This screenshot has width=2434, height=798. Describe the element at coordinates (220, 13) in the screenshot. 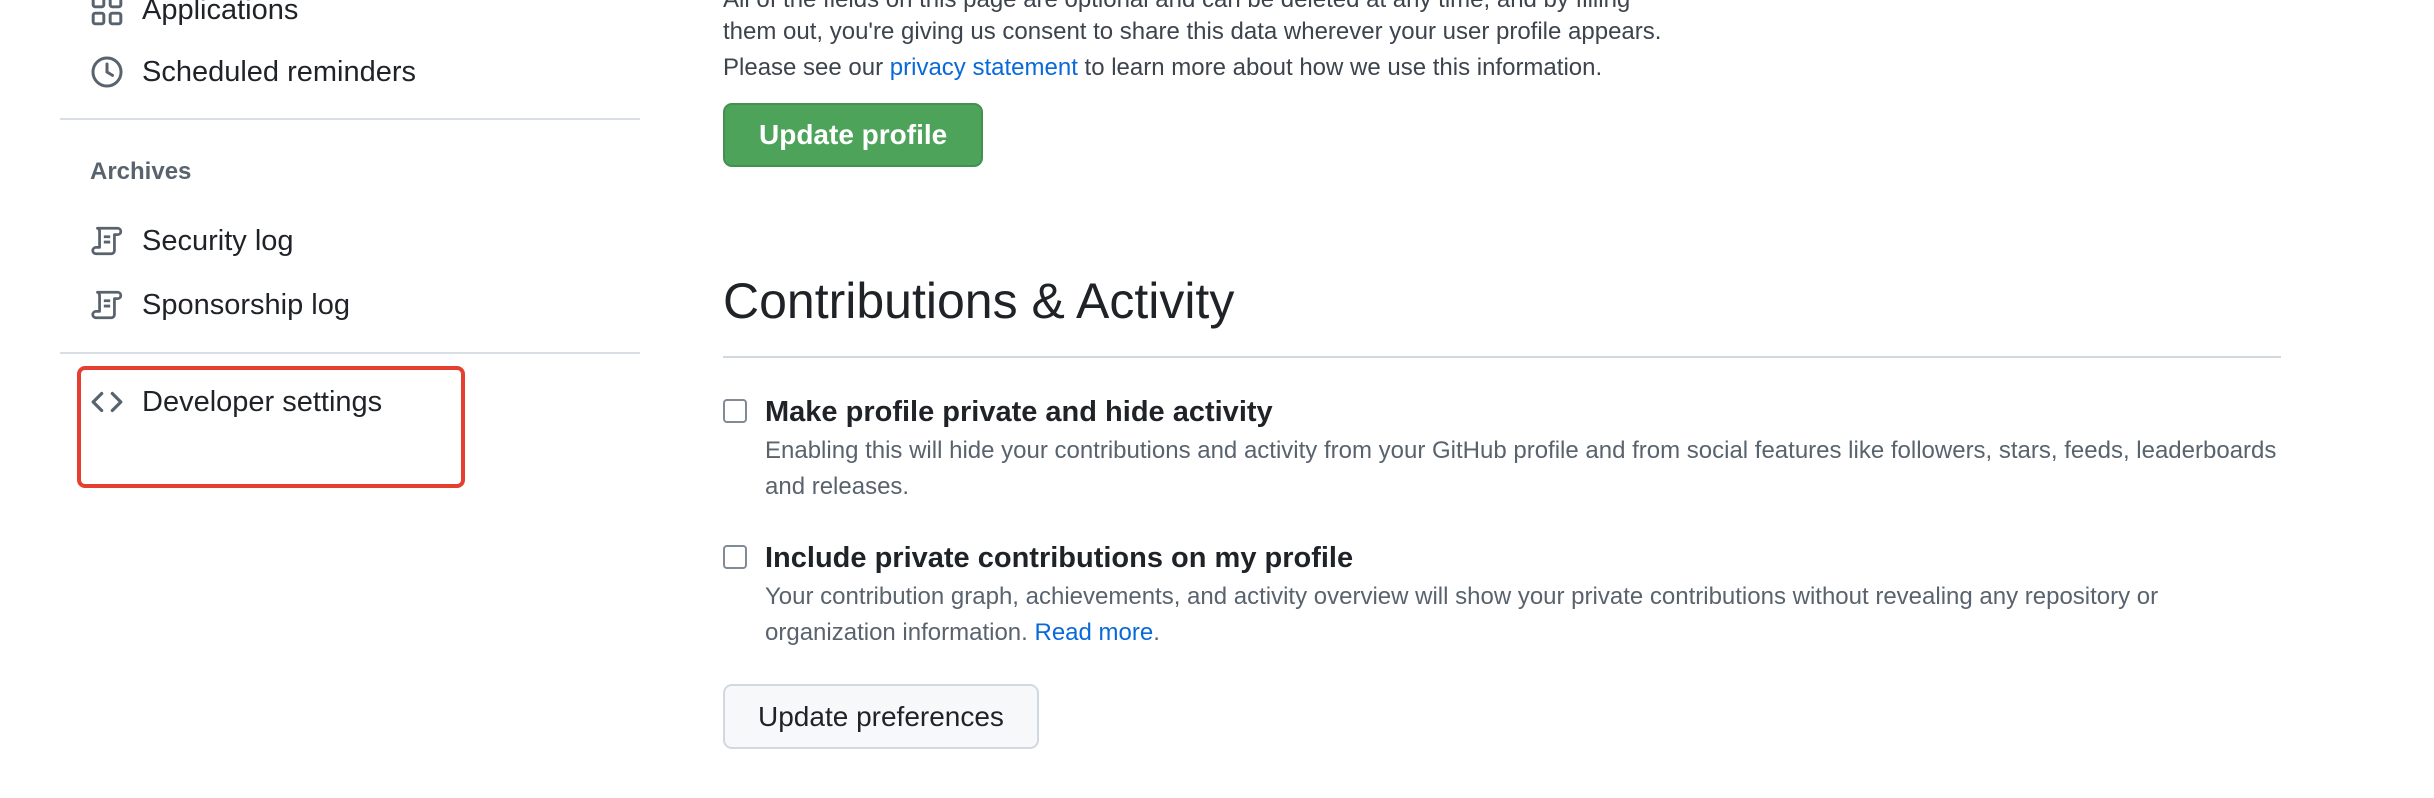

I see `sidebar-item-label: Applications` at that location.